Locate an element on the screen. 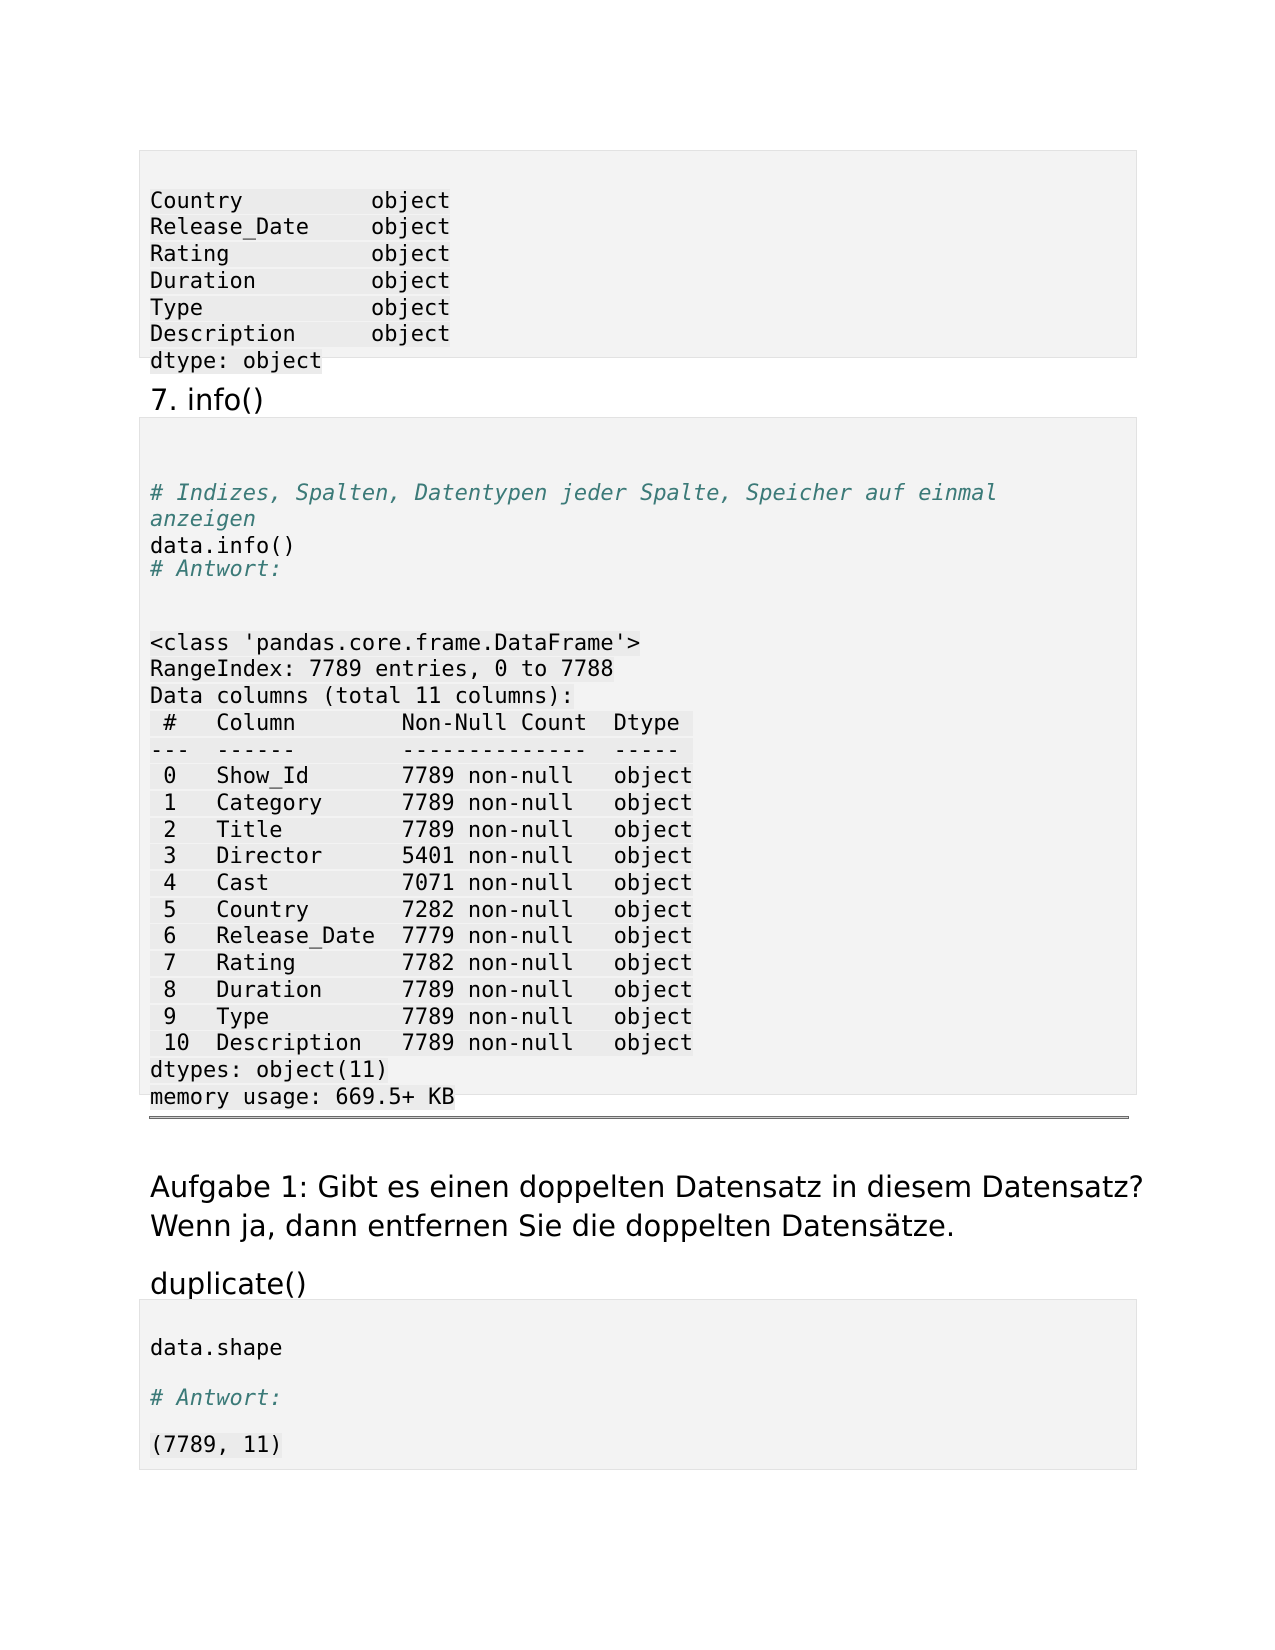 The height and width of the screenshot is (1650, 1275). shape-output: (7789, 11) is located at coordinates (216, 1445).